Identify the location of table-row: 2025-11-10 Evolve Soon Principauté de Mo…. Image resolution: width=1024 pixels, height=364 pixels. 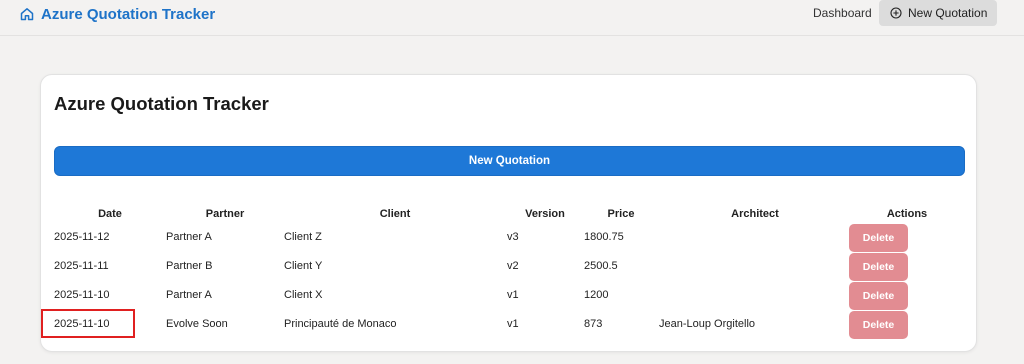
(509, 325).